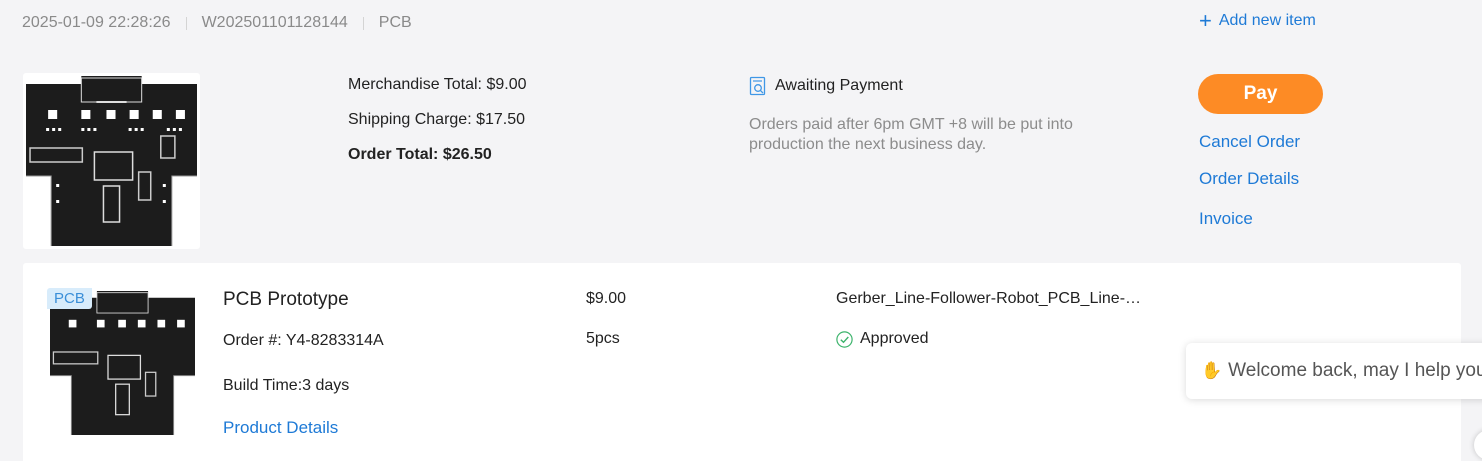  Describe the element at coordinates (1355, 370) in the screenshot. I see `chat-message: Welcome back, may I help you?` at that location.